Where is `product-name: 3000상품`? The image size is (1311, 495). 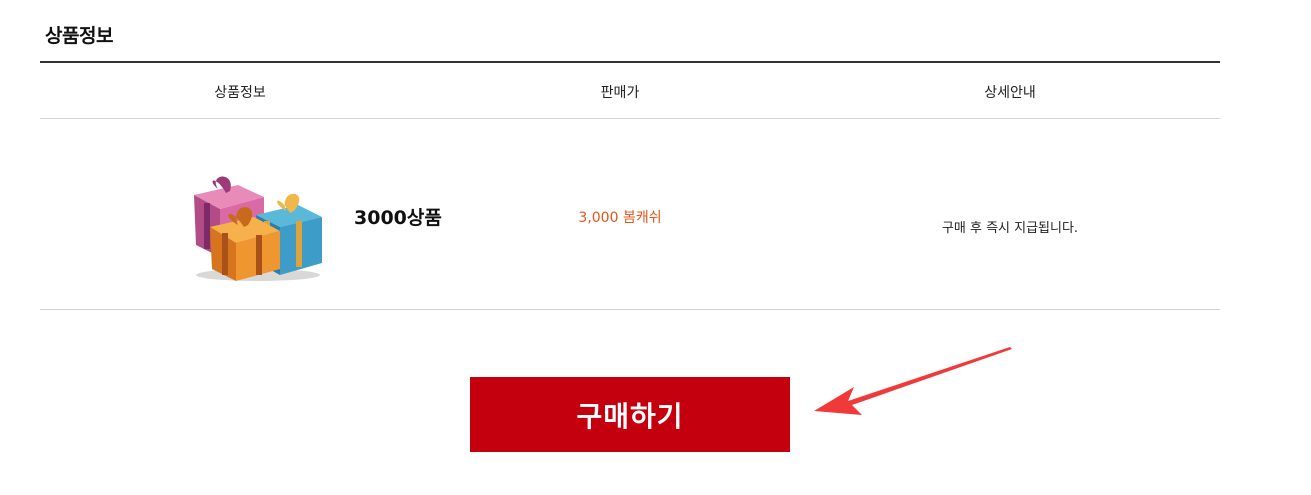 product-name: 3000상품 is located at coordinates (398, 218).